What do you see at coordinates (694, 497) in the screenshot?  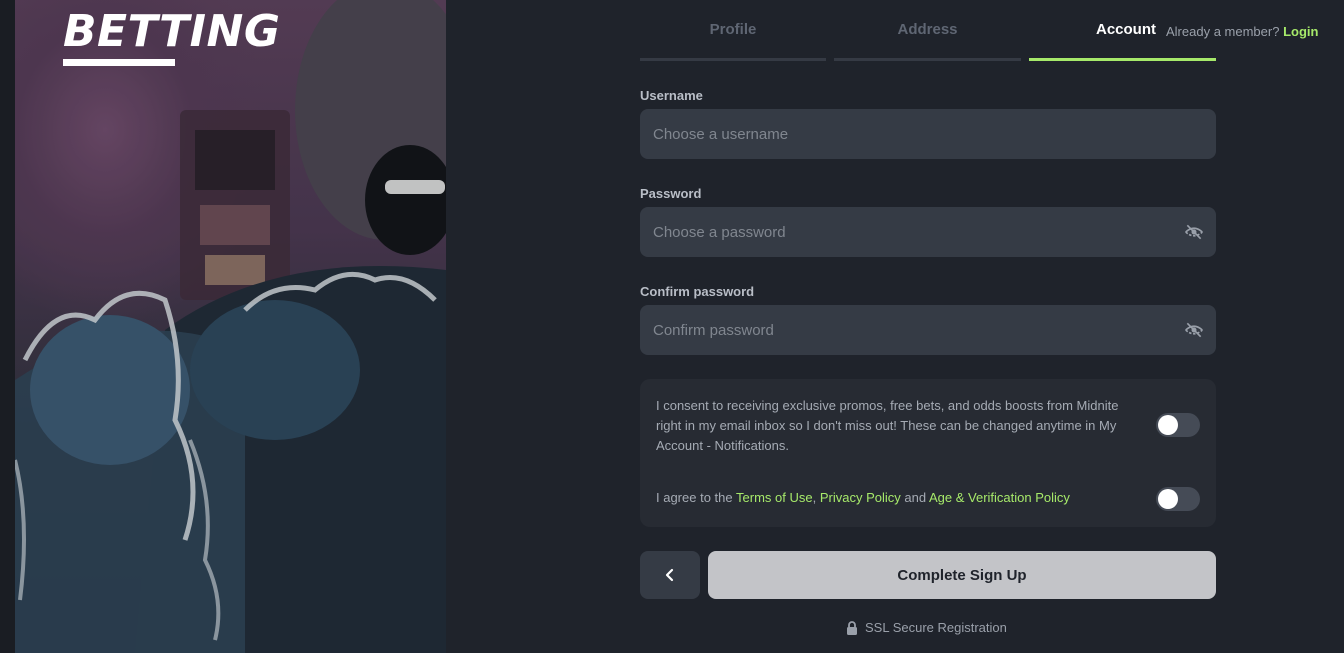 I see `agree-prefix: I agree to the` at bounding box center [694, 497].